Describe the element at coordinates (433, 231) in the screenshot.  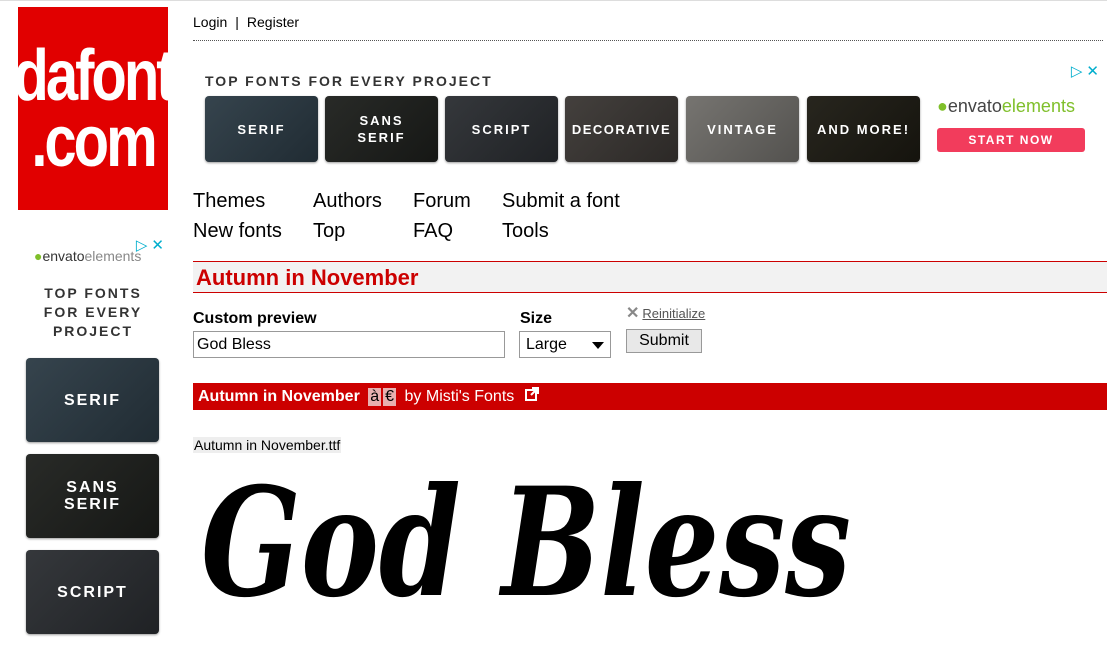
I see `nav-faq: FAQ` at that location.